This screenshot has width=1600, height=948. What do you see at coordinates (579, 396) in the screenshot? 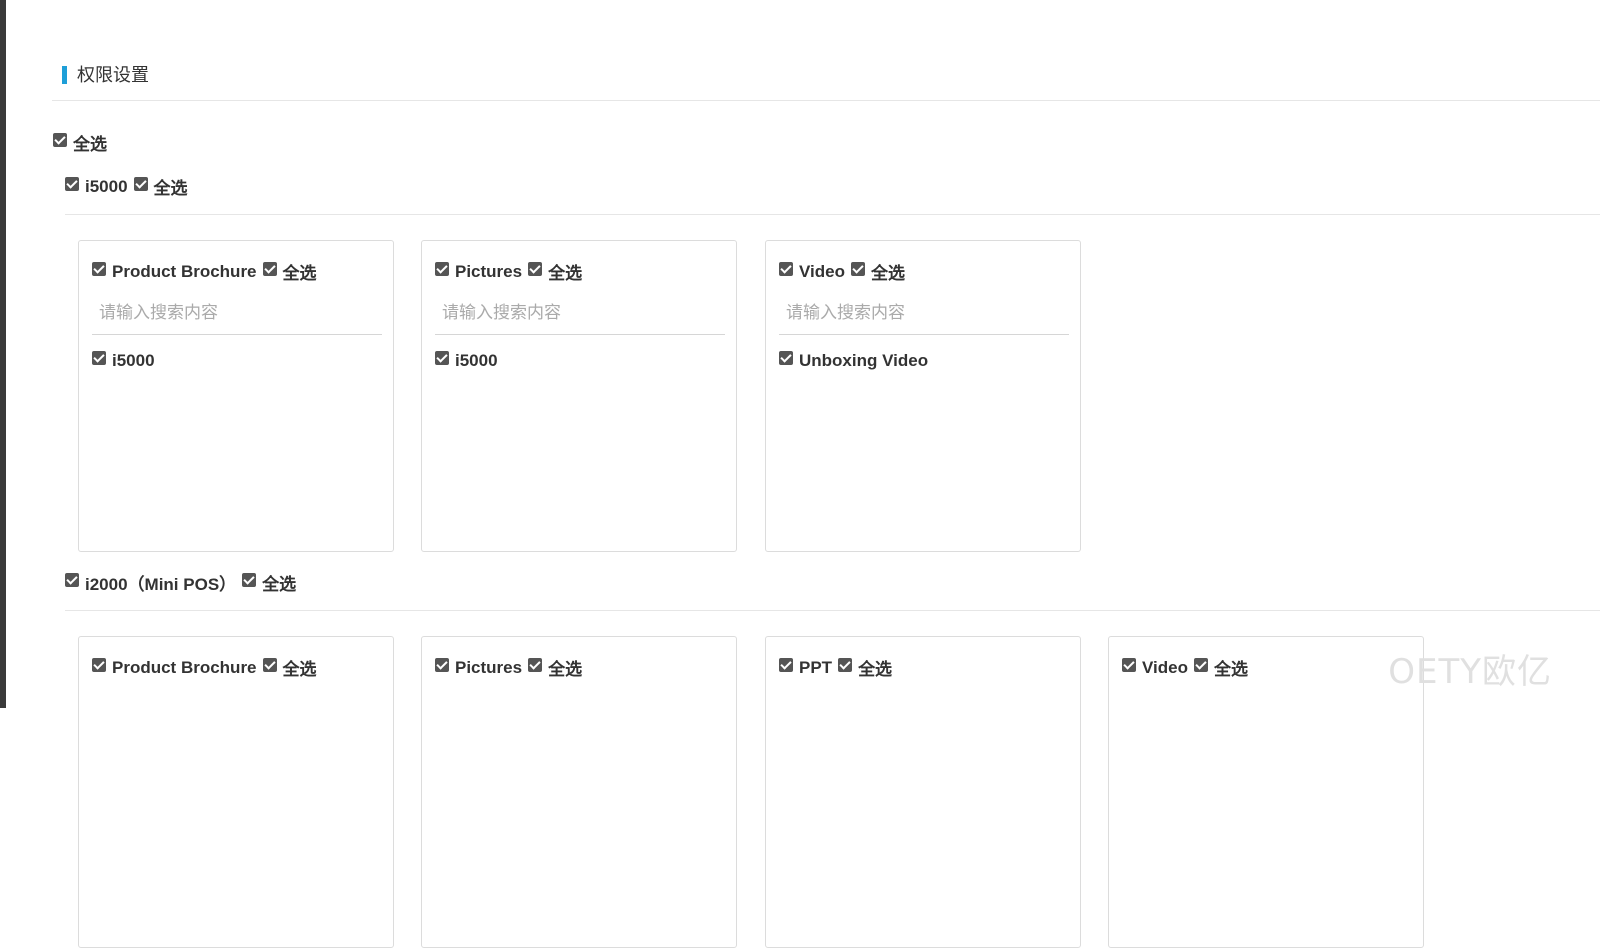
I see `card-pictures: Pictures 全选 i5000` at bounding box center [579, 396].